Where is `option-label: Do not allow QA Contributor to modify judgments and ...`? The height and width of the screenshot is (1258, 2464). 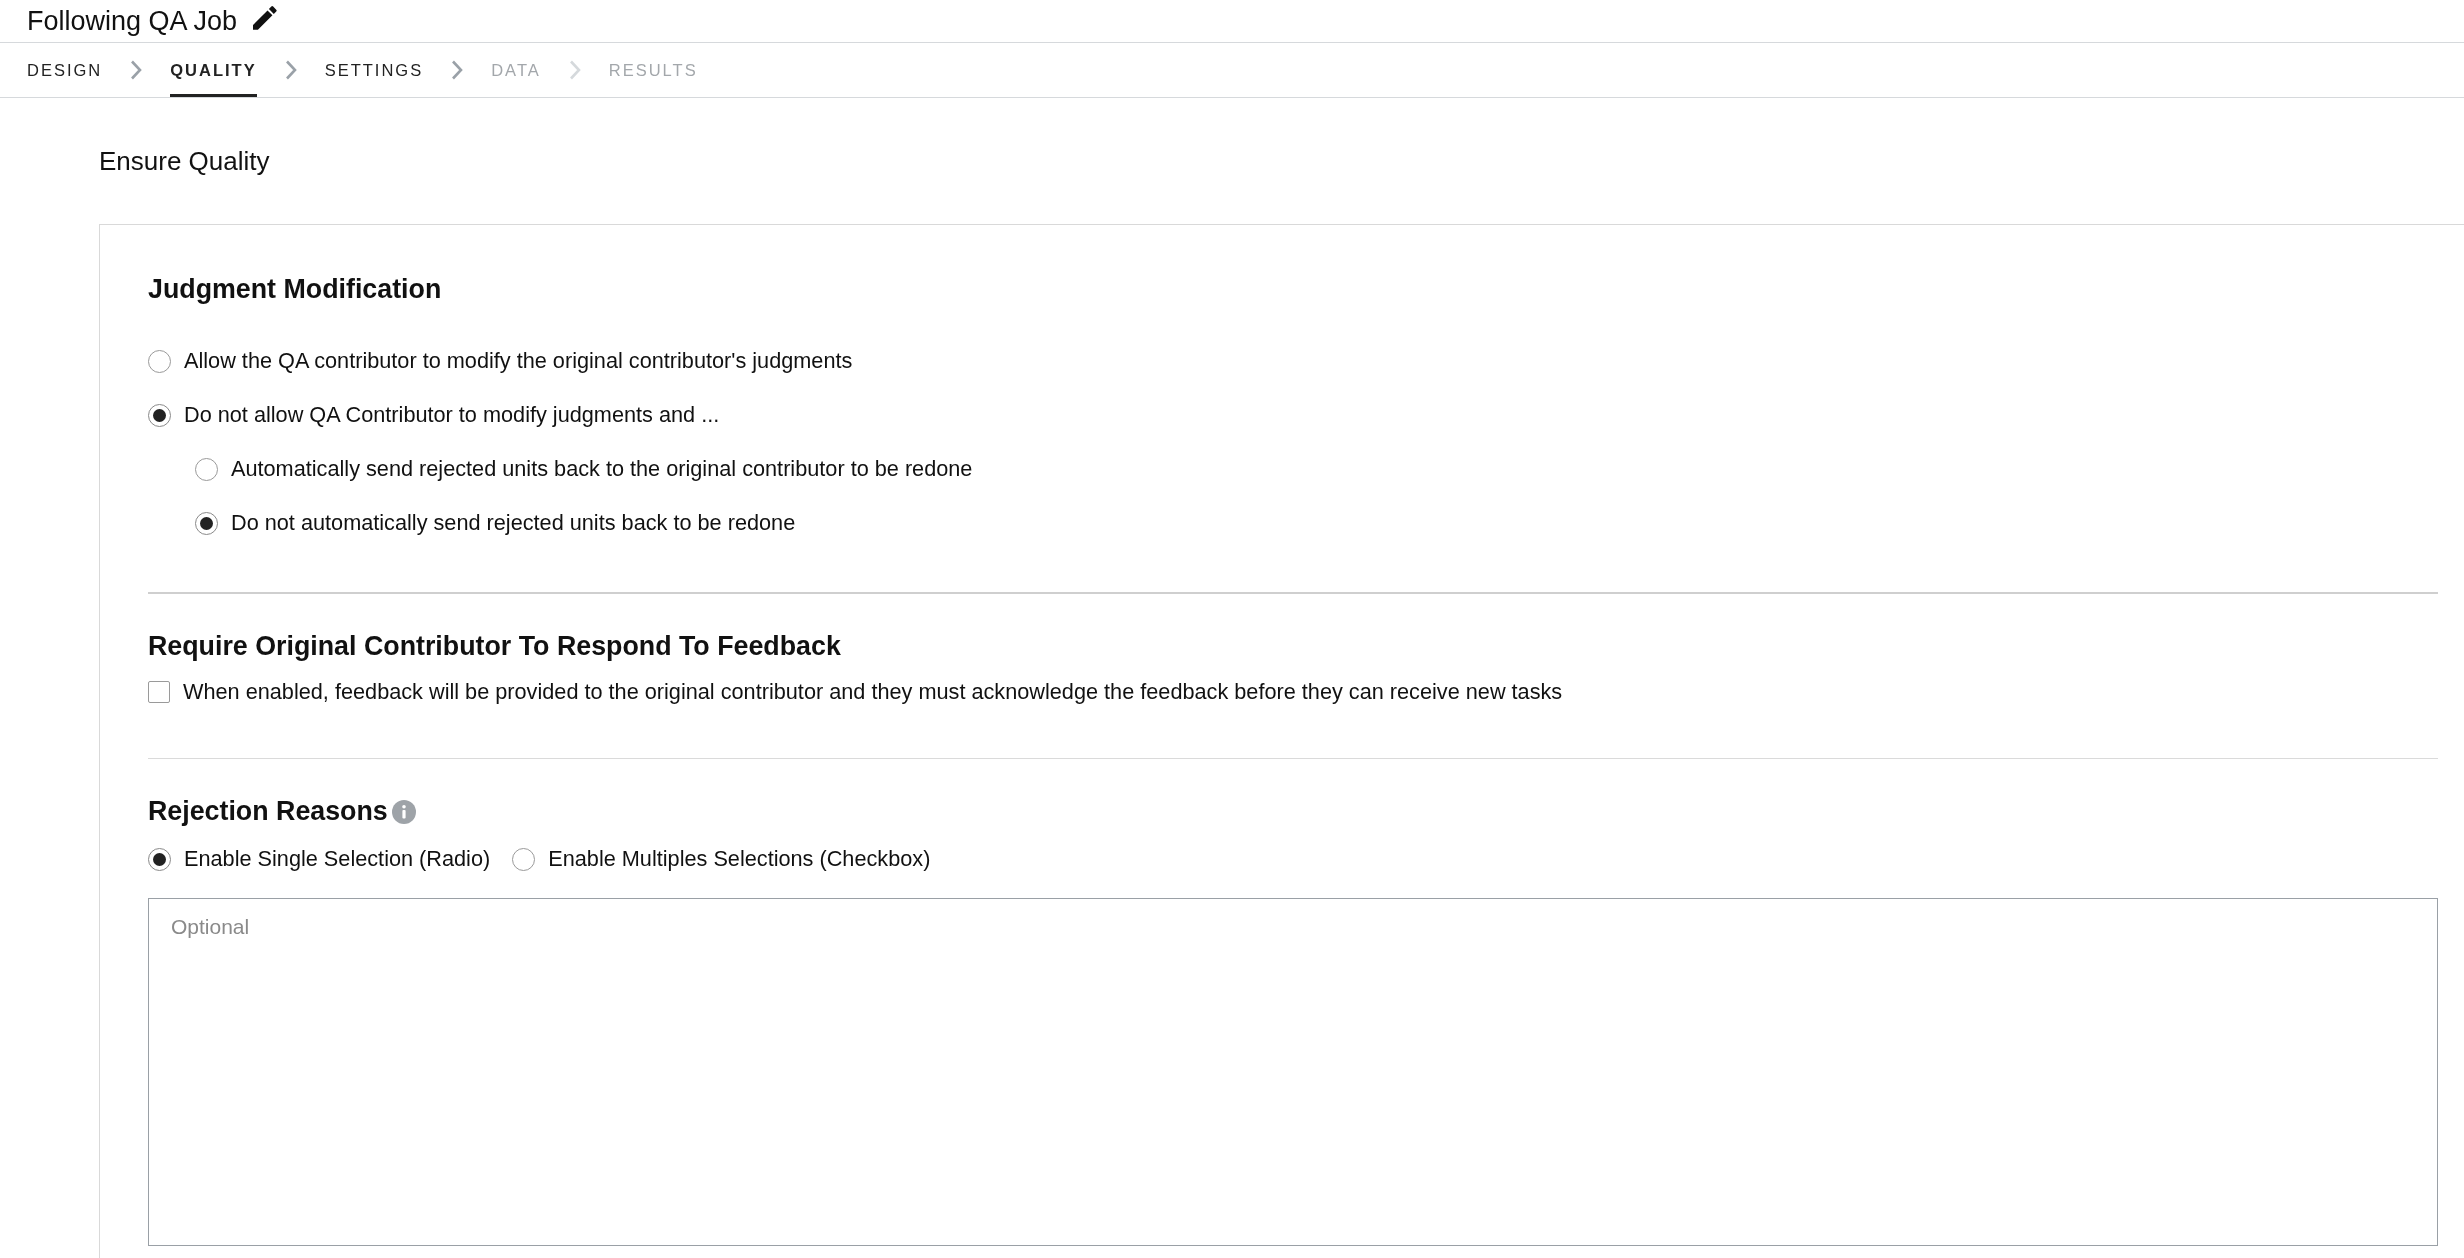 option-label: Do not allow QA Contributor to modify judgments and ... is located at coordinates (452, 415).